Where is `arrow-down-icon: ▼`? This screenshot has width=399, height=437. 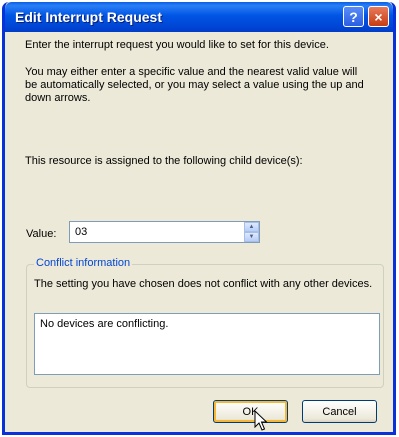
arrow-down-icon: ▼ is located at coordinates (251, 237).